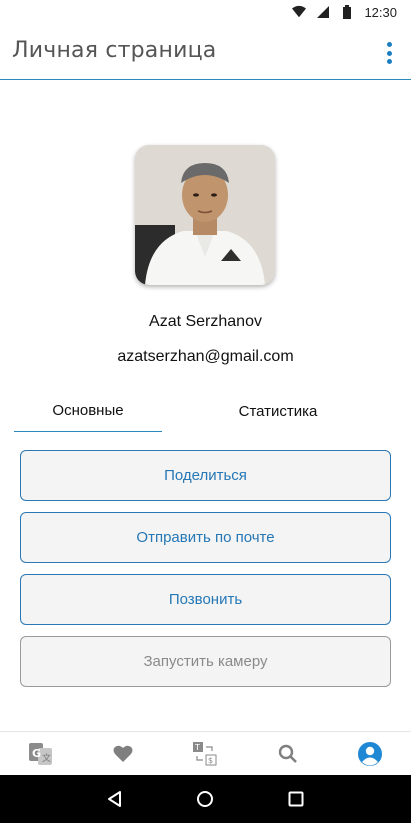 Image resolution: width=411 pixels, height=823 pixels. Describe the element at coordinates (296, 799) in the screenshot. I see `recents-icon` at that location.